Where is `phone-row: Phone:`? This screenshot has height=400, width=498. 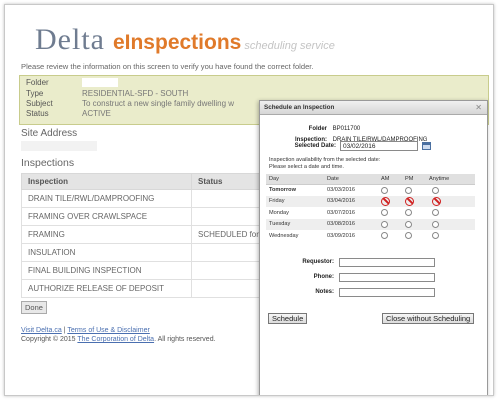
phone-row: Phone: is located at coordinates (297, 277).